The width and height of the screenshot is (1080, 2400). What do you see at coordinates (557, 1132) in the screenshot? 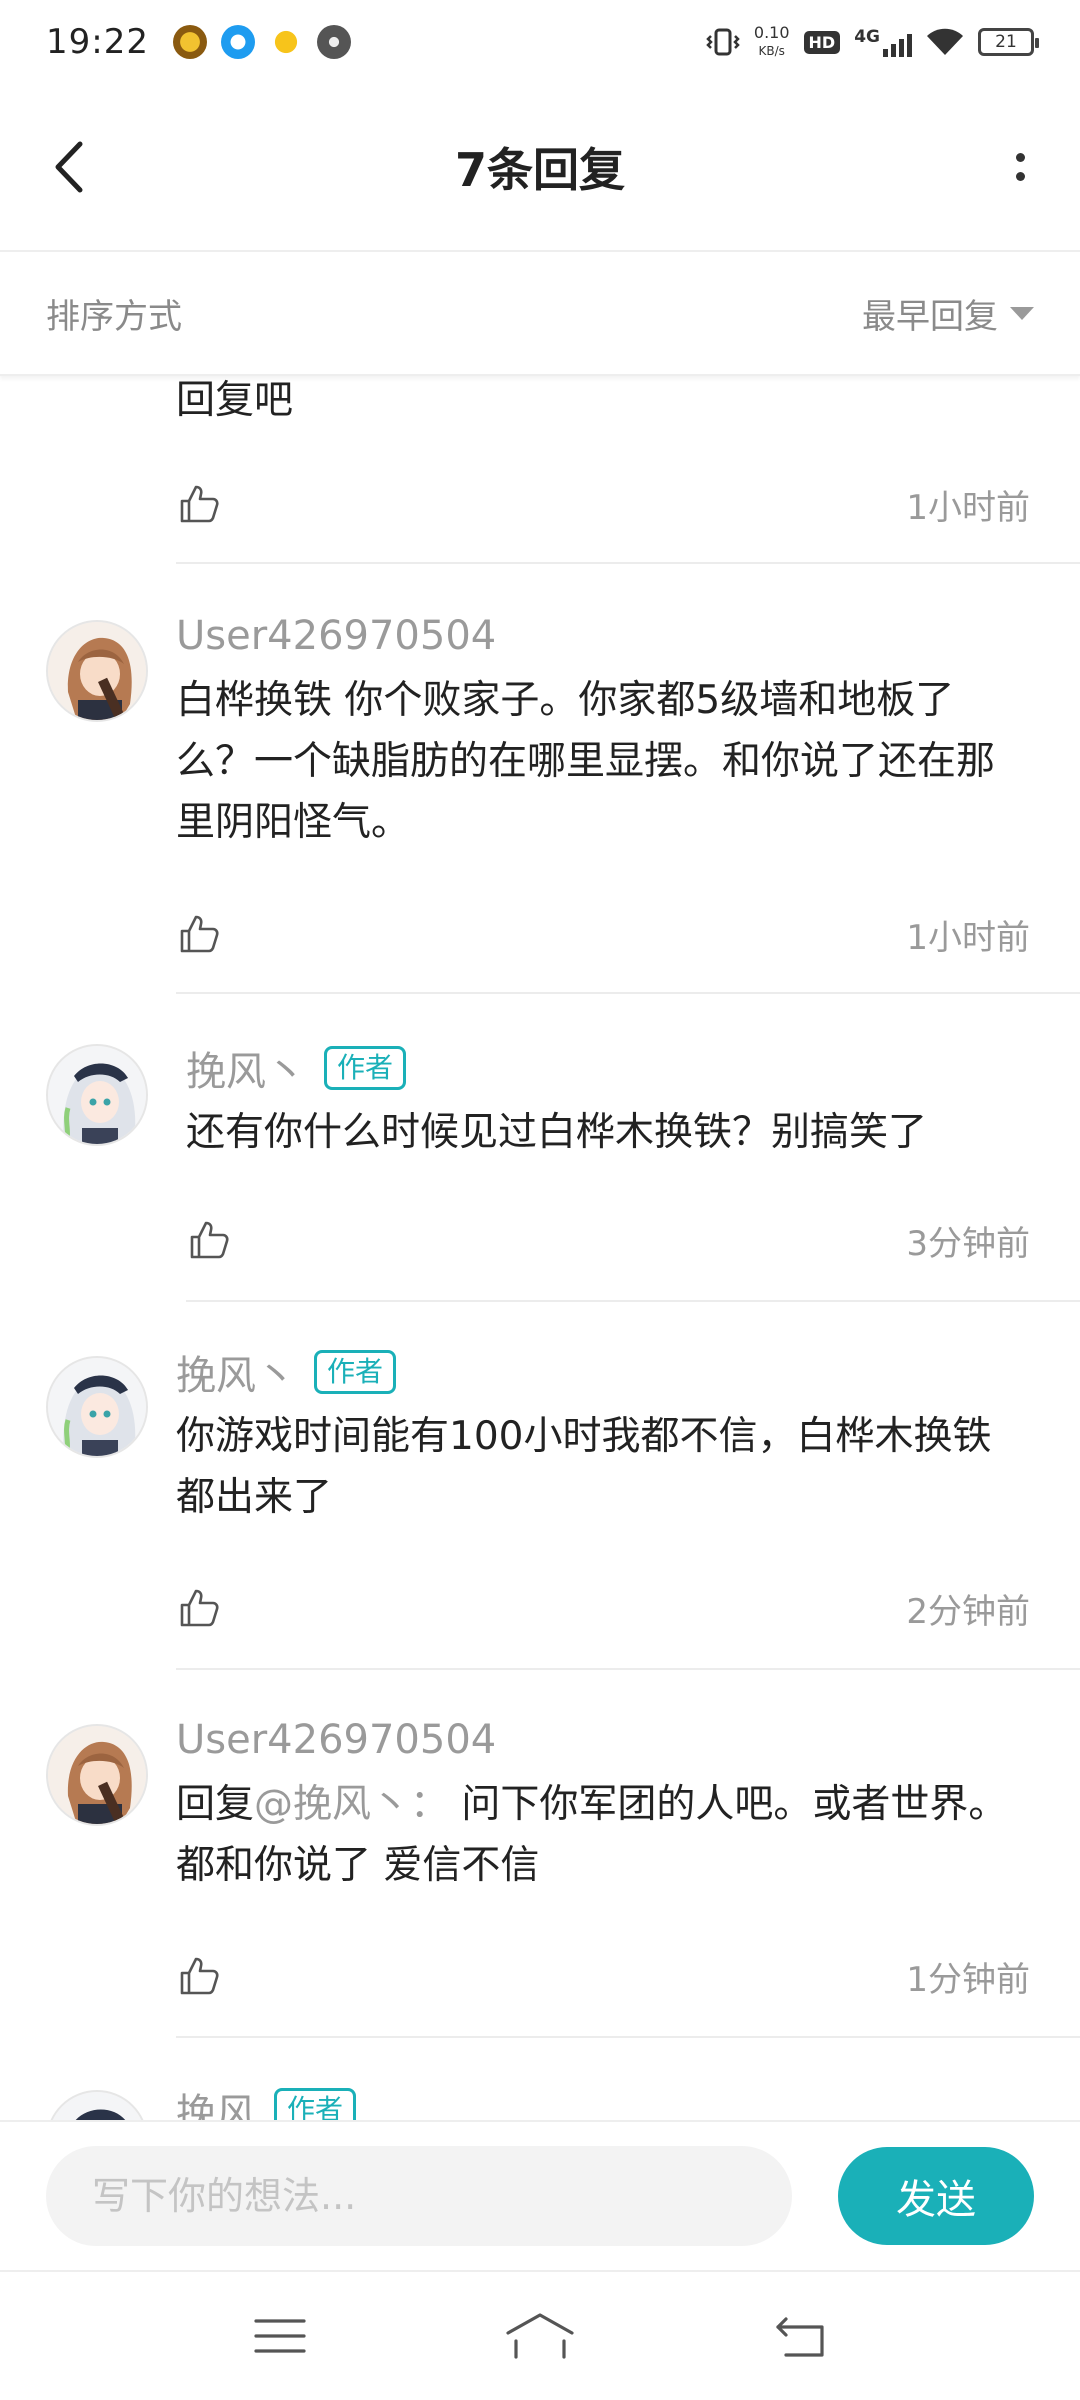
I see `comment-text: 还有你什么时候见过白桦木换铁？别搞笑了` at bounding box center [557, 1132].